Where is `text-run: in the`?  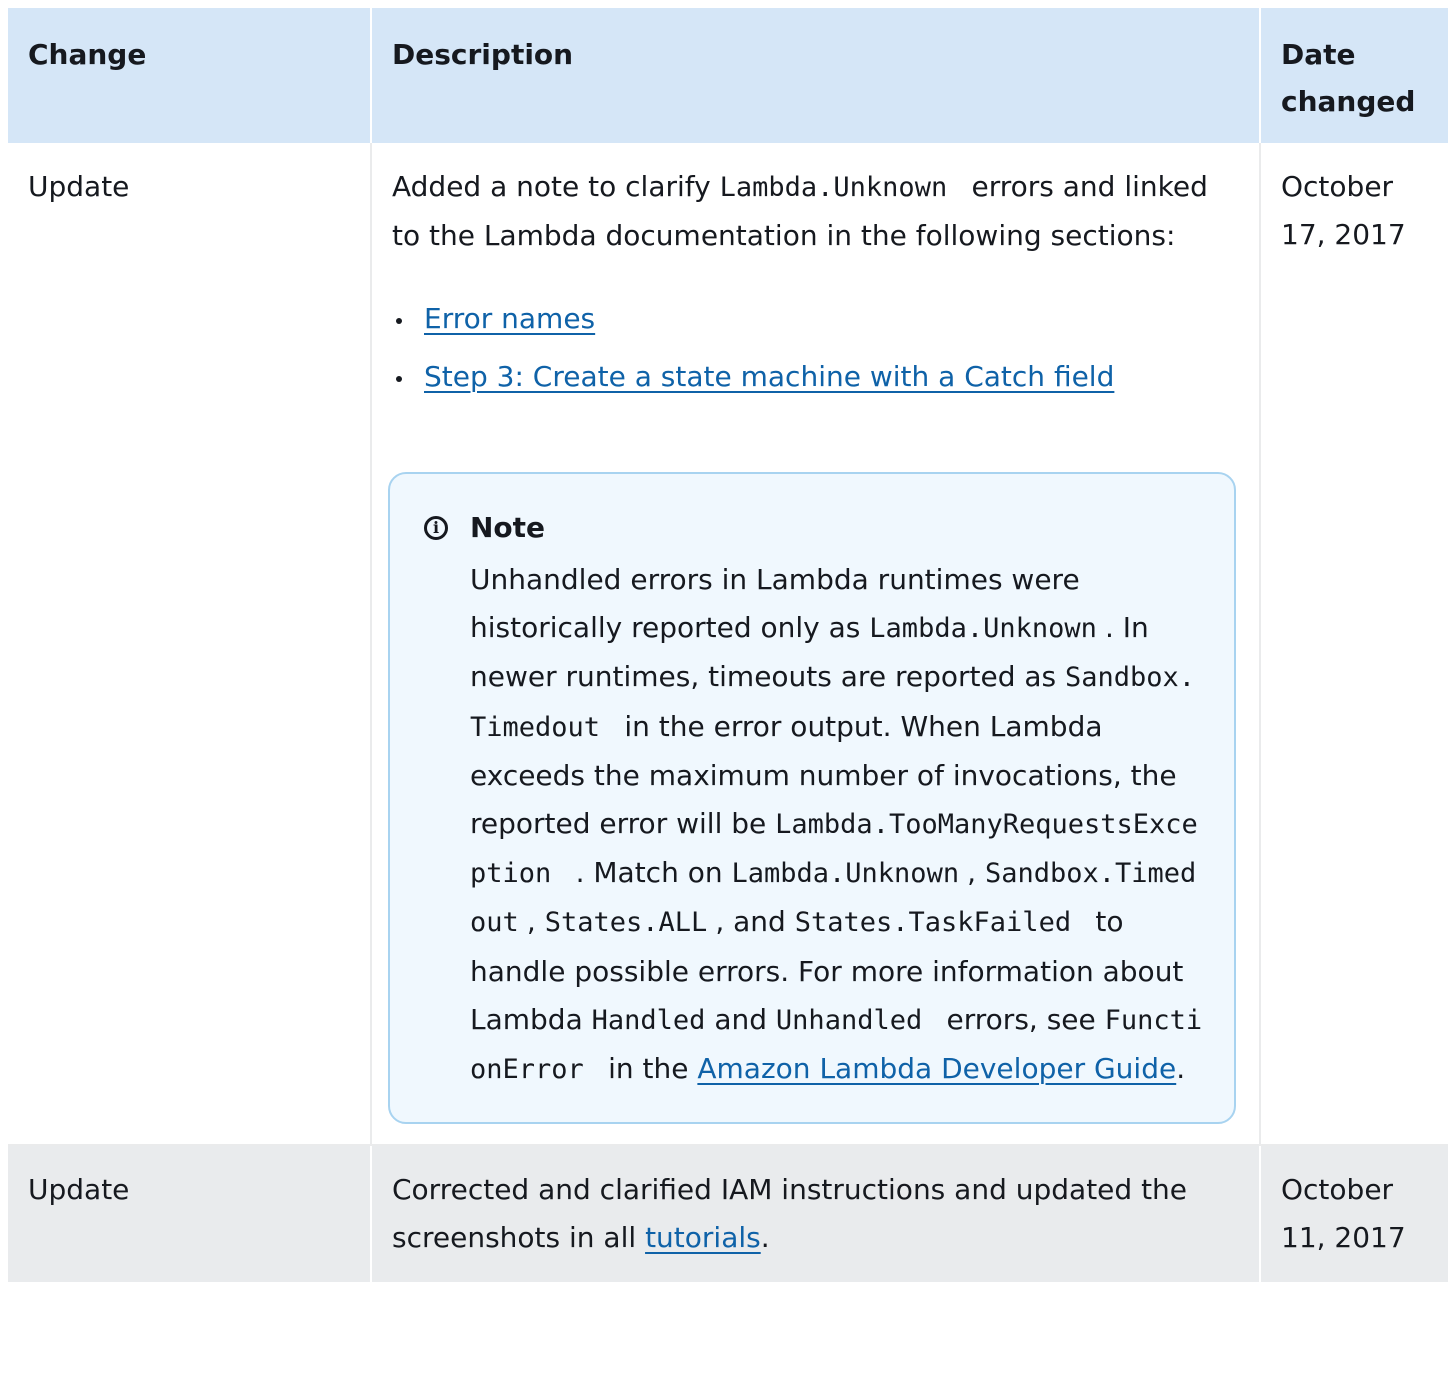
text-run: in the is located at coordinates (653, 1069).